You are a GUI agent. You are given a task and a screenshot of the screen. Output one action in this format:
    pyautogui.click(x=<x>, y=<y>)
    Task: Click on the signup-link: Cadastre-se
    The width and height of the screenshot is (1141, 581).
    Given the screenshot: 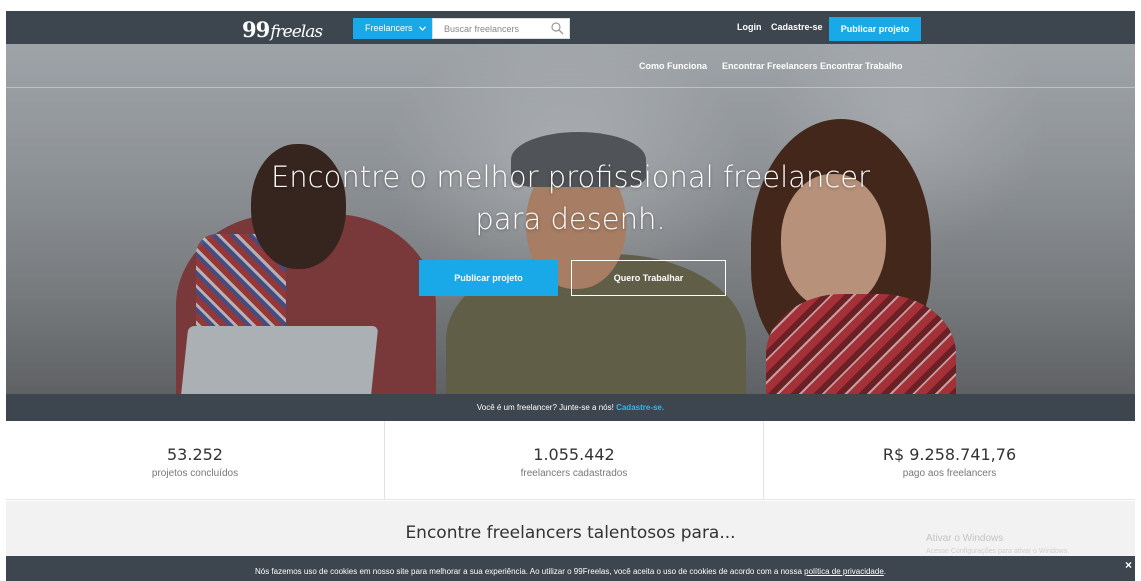 What is the action you would take?
    pyautogui.click(x=797, y=27)
    